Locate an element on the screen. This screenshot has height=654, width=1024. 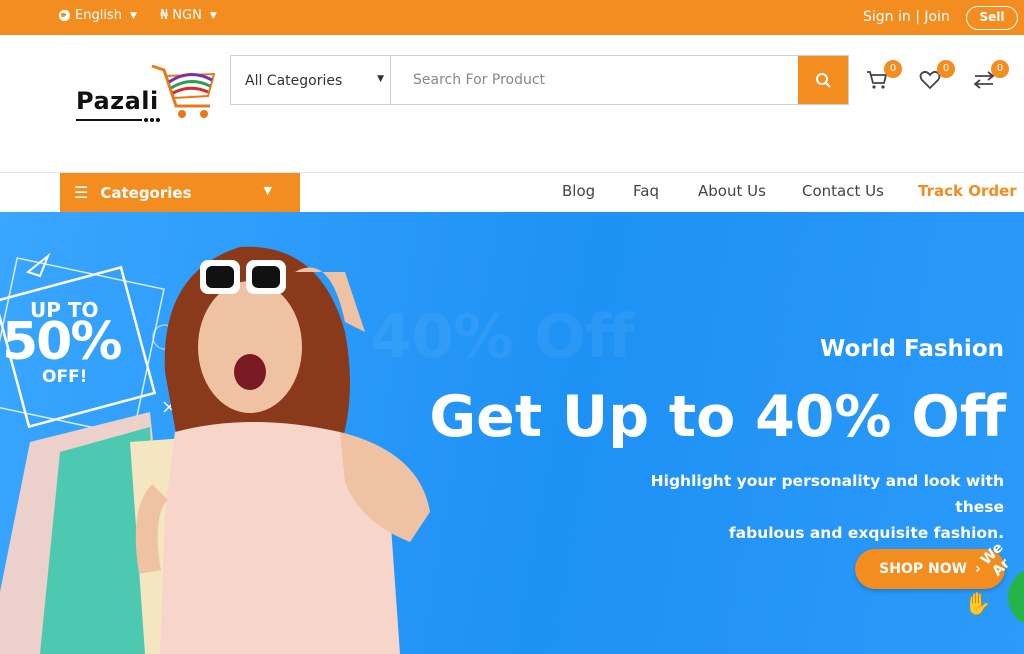
currency-label: NGN is located at coordinates (187, 15).